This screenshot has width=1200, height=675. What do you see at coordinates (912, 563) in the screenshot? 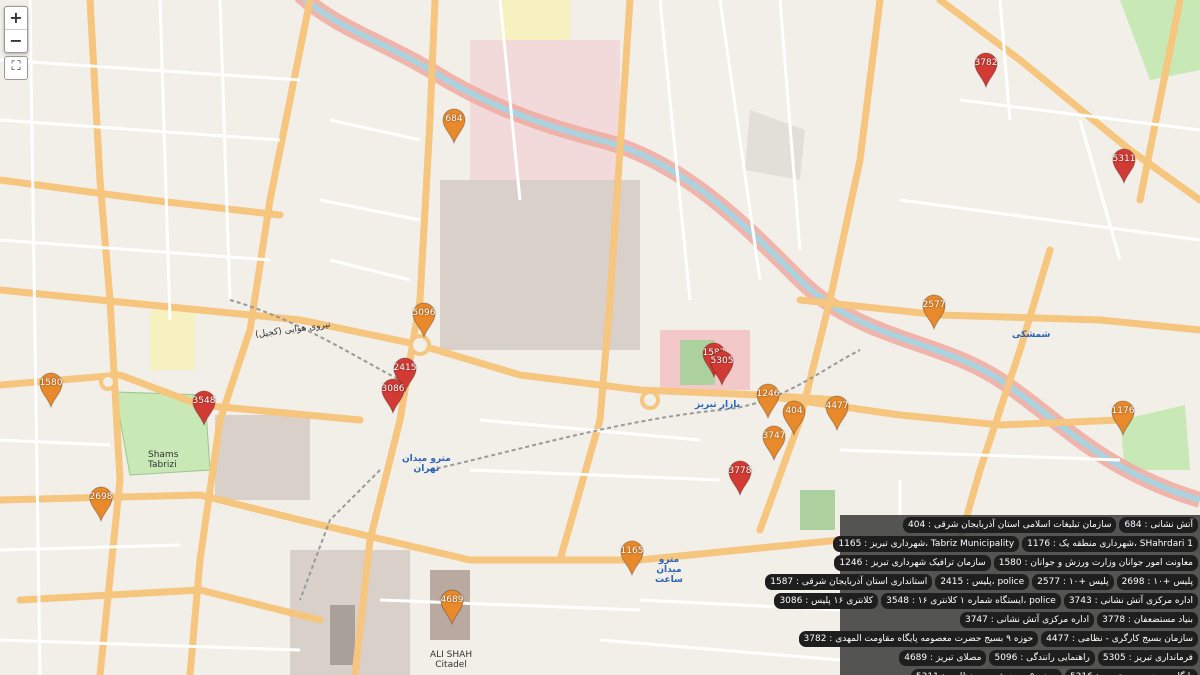
I see `legend-item: 1246 : سازمان ترافیک شهرداری تبریز` at bounding box center [912, 563].